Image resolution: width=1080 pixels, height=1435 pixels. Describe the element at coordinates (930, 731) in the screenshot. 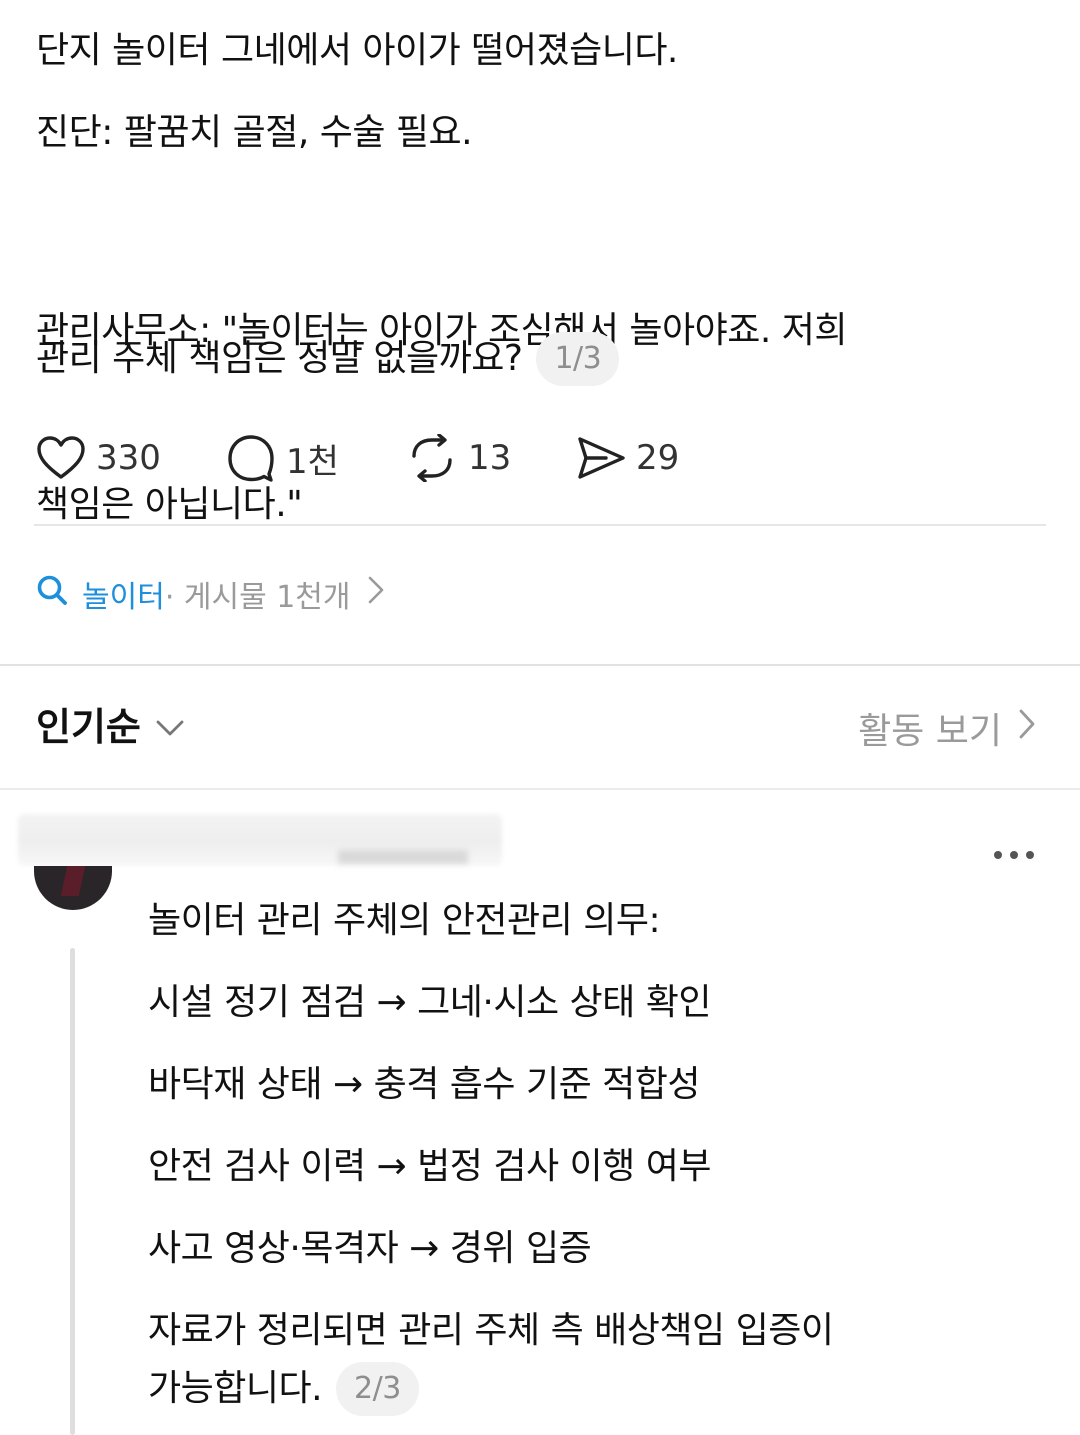

I see `view-activity-label: 활동 보기` at that location.